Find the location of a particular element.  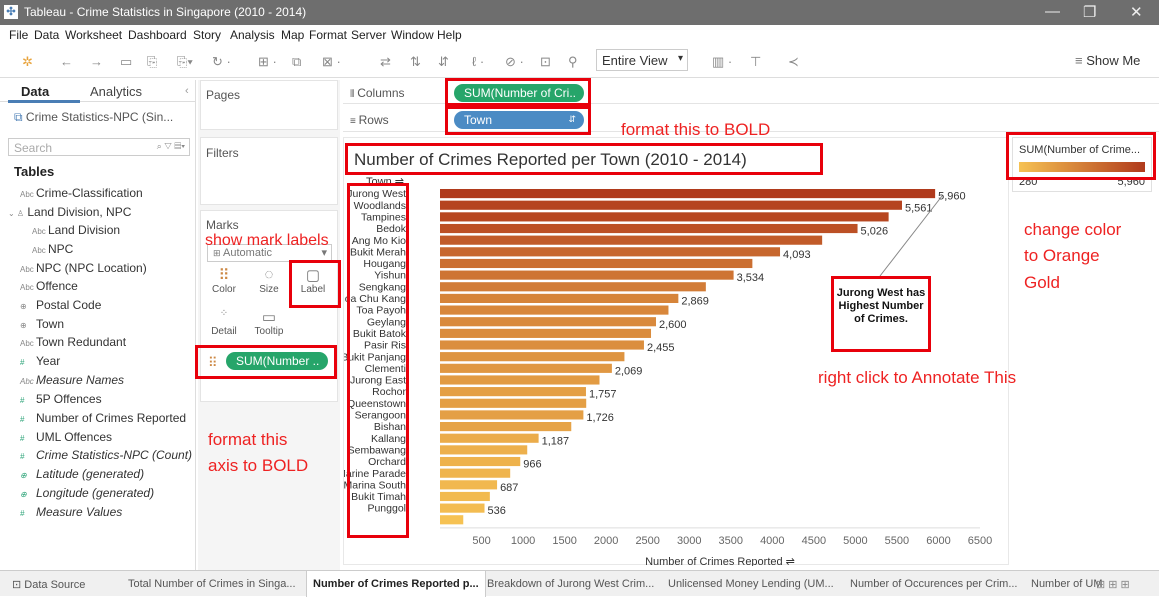

labels-toggle-icon: ⊡ is located at coordinates (545, 62).